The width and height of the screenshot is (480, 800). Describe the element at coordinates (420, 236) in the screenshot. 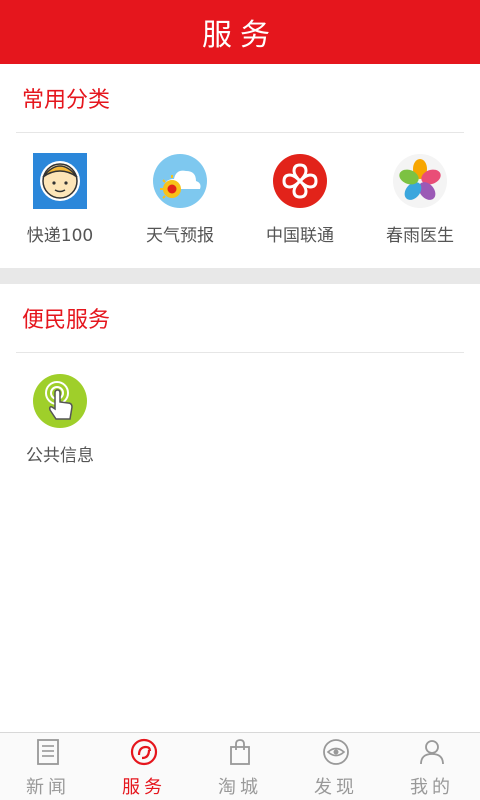

I see `grid-item-label: 春雨医生` at that location.